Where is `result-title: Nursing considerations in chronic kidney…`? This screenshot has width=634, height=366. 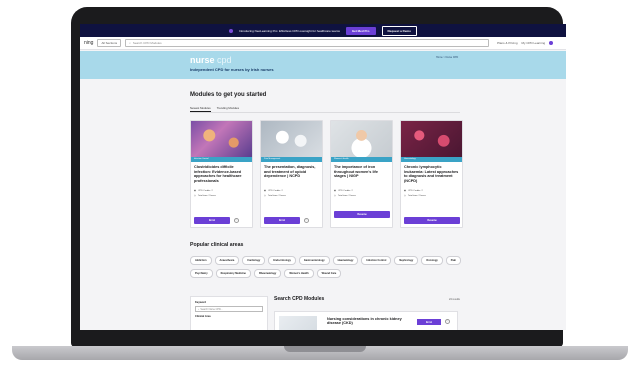 result-title: Nursing considerations in chronic kidney… is located at coordinates (367, 321).